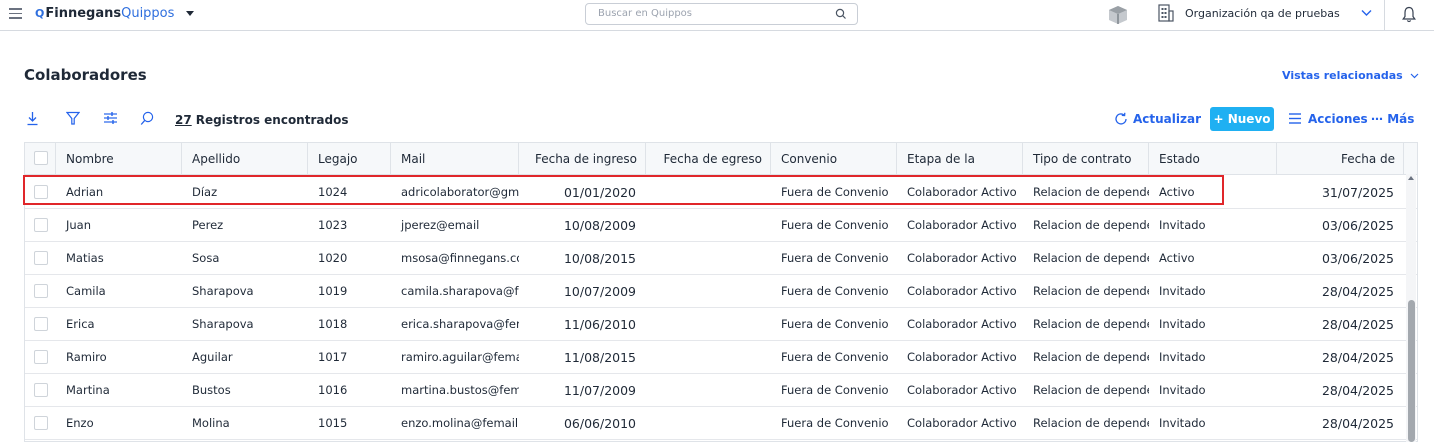 The image size is (1434, 442). I want to click on bell-icon, so click(1409, 14).